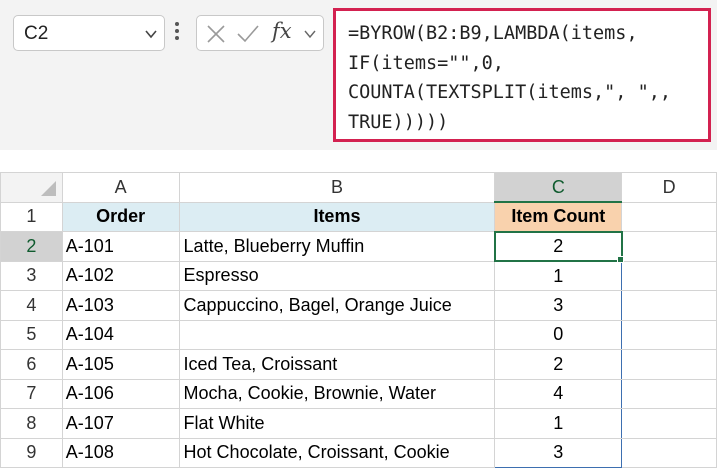  What do you see at coordinates (337, 393) in the screenshot?
I see `items-cell: Mocha, Cookie, Brownie, Water` at bounding box center [337, 393].